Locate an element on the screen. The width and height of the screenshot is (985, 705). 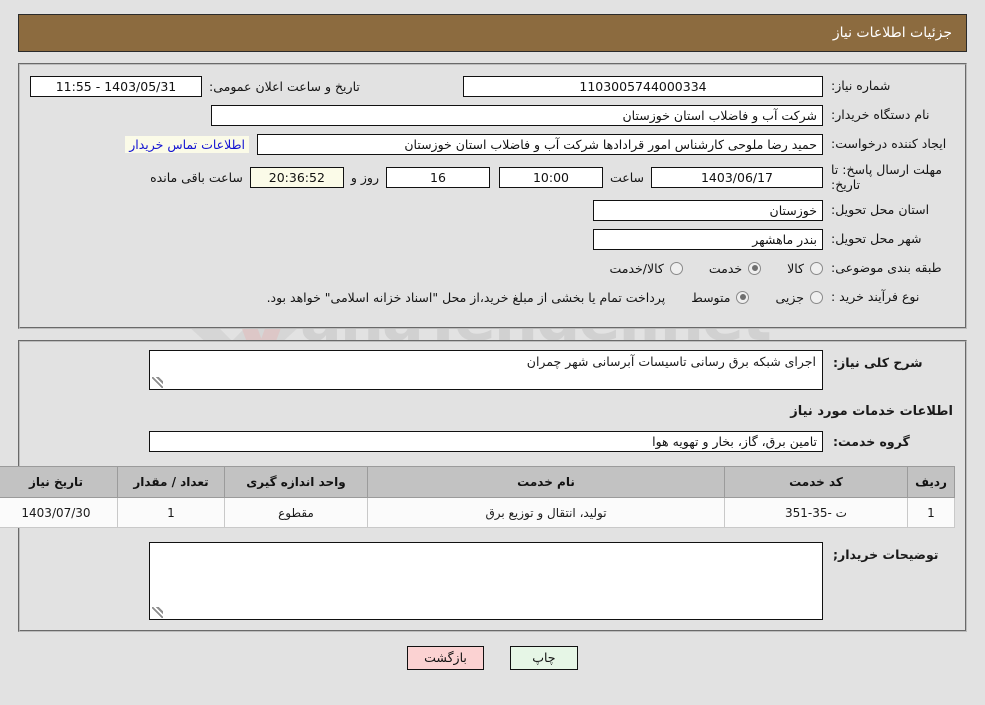
cell-unit: مقطوع is located at coordinates (296, 512).